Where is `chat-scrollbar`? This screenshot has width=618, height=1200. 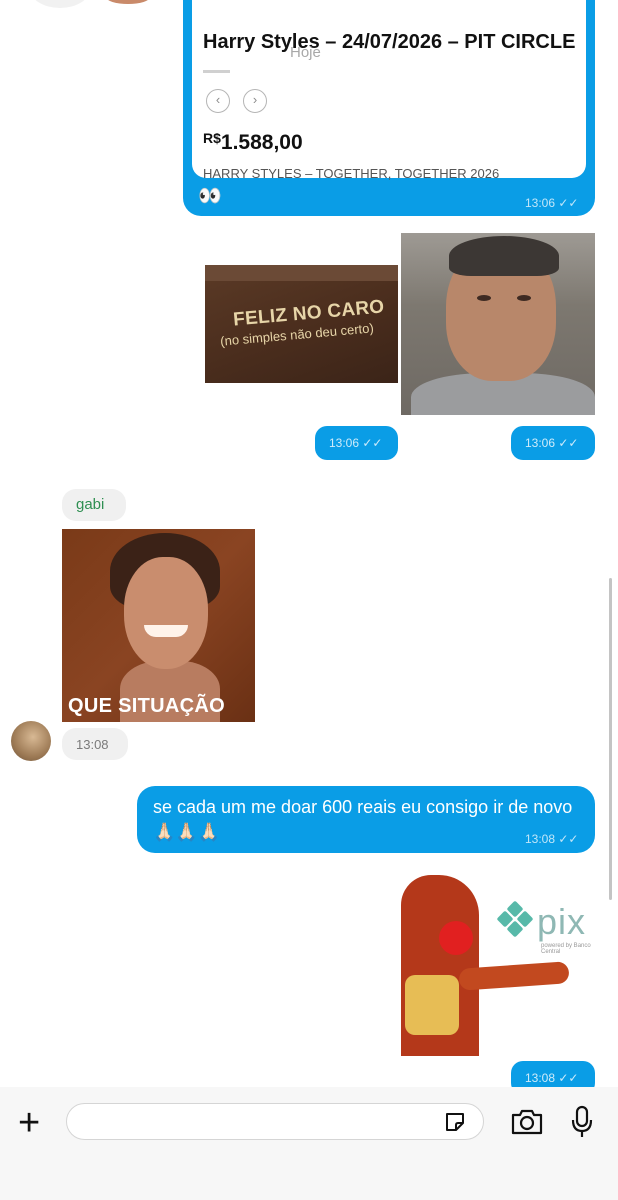 chat-scrollbar is located at coordinates (610, 739).